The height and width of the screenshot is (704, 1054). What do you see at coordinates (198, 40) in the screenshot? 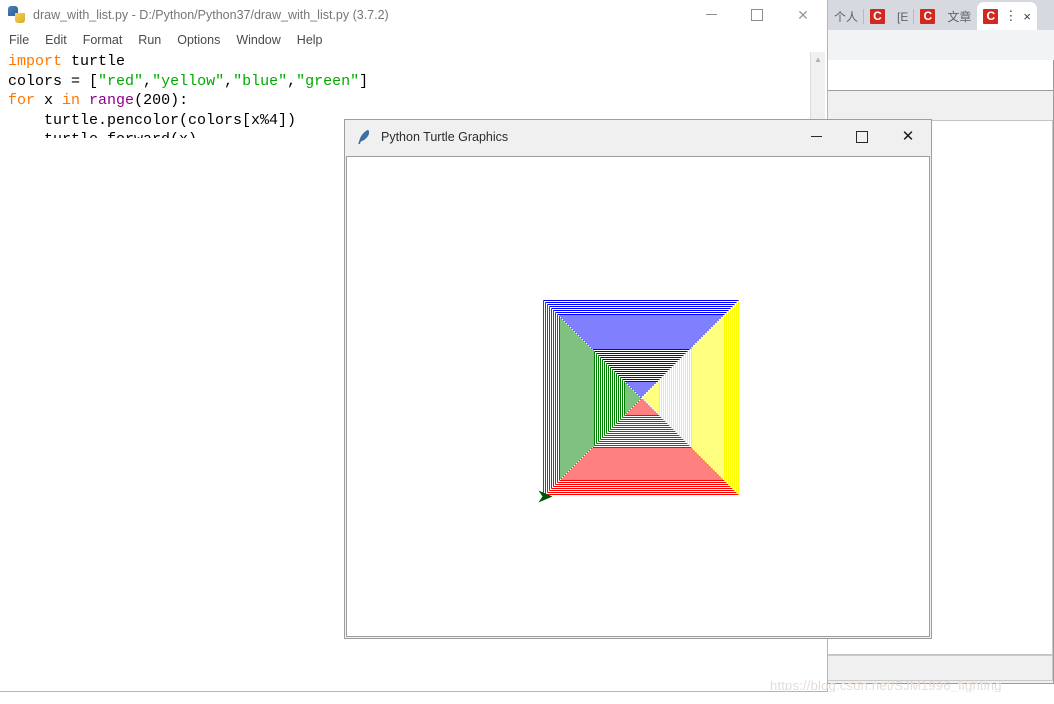
I see `menu-options: Options` at bounding box center [198, 40].